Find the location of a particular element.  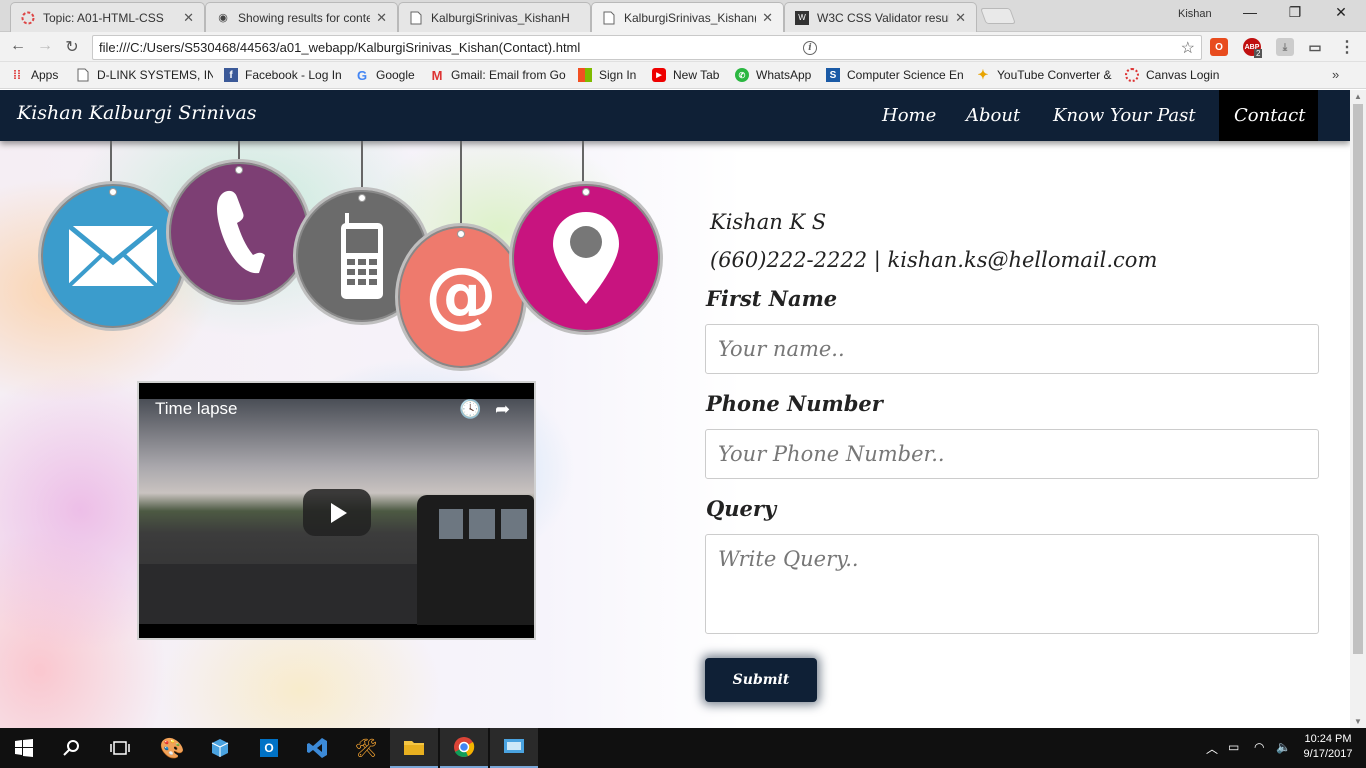

forward-icon: → is located at coordinates (45, 46).